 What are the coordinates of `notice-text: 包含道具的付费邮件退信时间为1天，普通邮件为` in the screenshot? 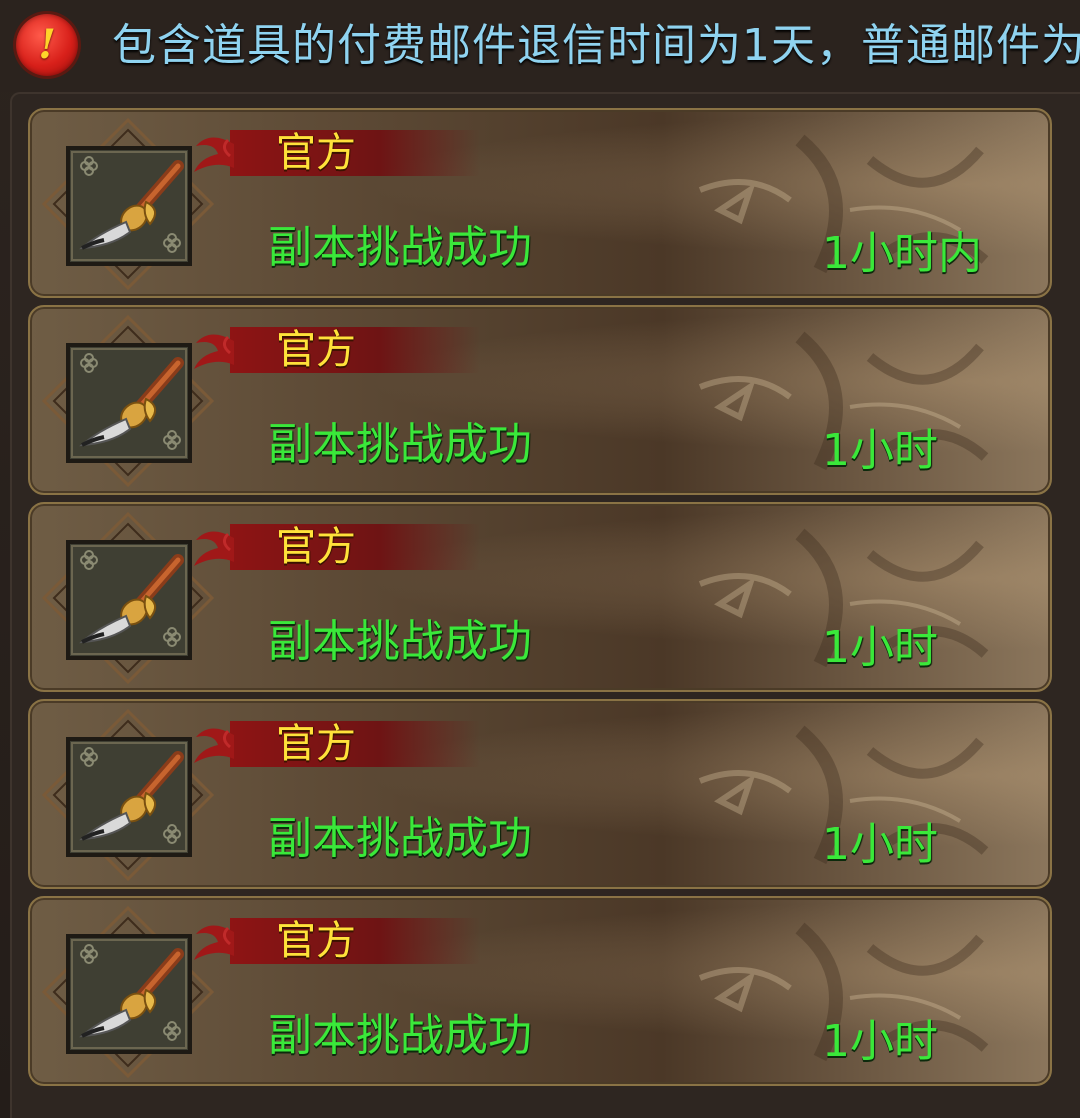 It's located at (596, 45).